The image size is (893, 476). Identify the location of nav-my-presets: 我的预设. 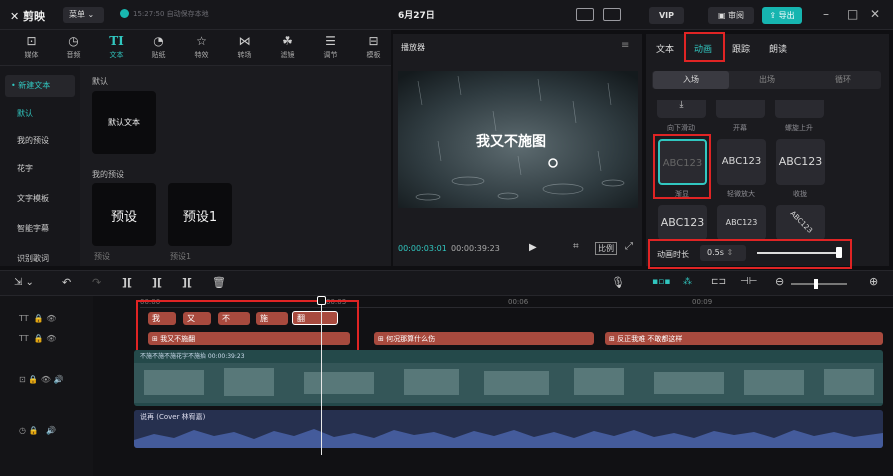
(40, 141).